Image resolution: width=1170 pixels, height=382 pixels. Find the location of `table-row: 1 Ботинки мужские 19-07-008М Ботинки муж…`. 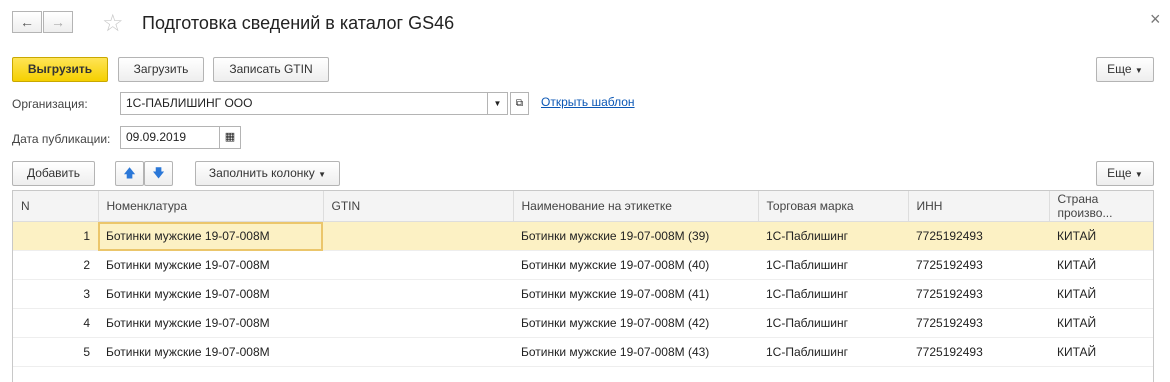

table-row: 1 Ботинки мужские 19-07-008М Ботинки муж… is located at coordinates (583, 236).